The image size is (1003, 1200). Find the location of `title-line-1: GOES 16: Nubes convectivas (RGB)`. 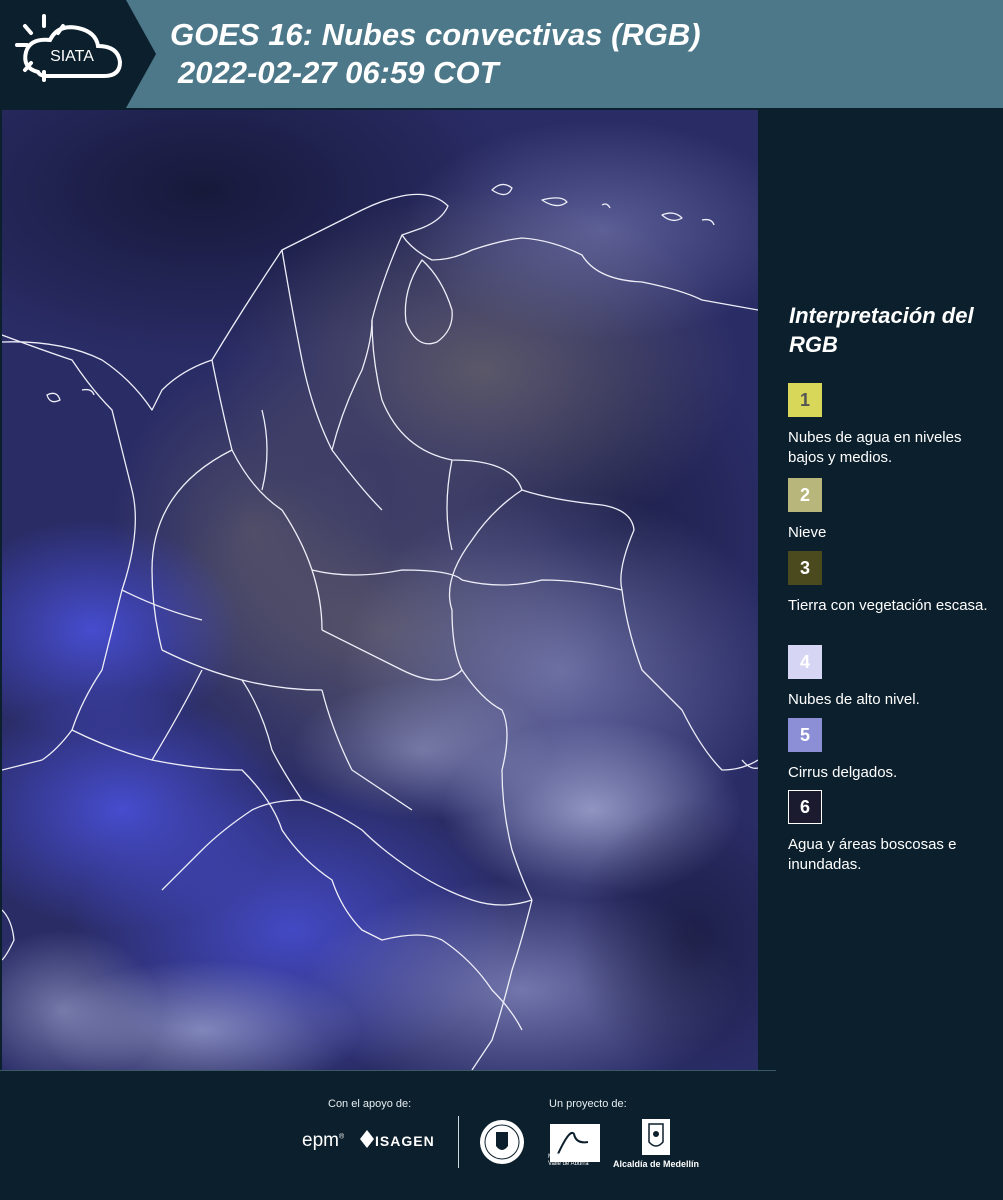

title-line-1: GOES 16: Nubes convectivas (RGB) is located at coordinates (435, 34).